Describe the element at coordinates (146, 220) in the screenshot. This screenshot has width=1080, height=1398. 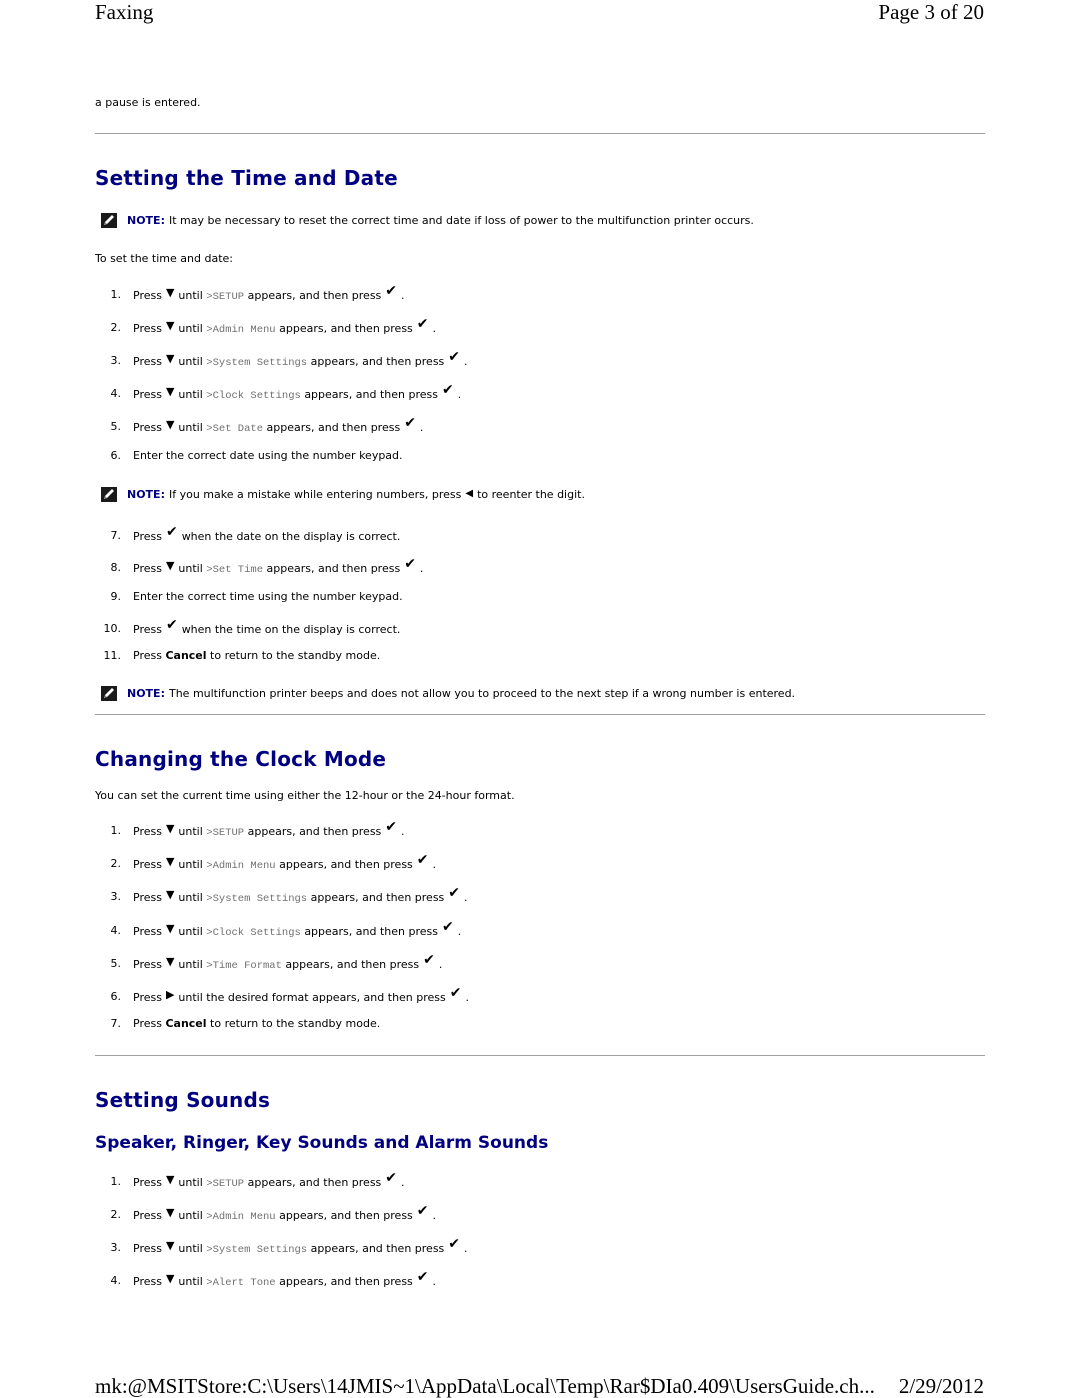
I see `note-label: NOTE:` at that location.